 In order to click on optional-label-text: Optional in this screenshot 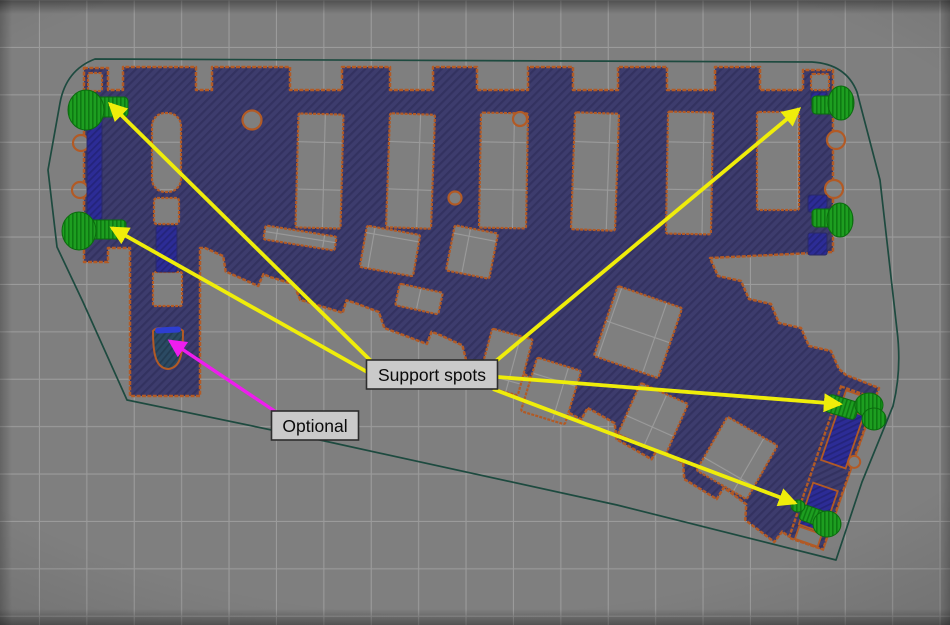, I will do `click(314, 426)`.